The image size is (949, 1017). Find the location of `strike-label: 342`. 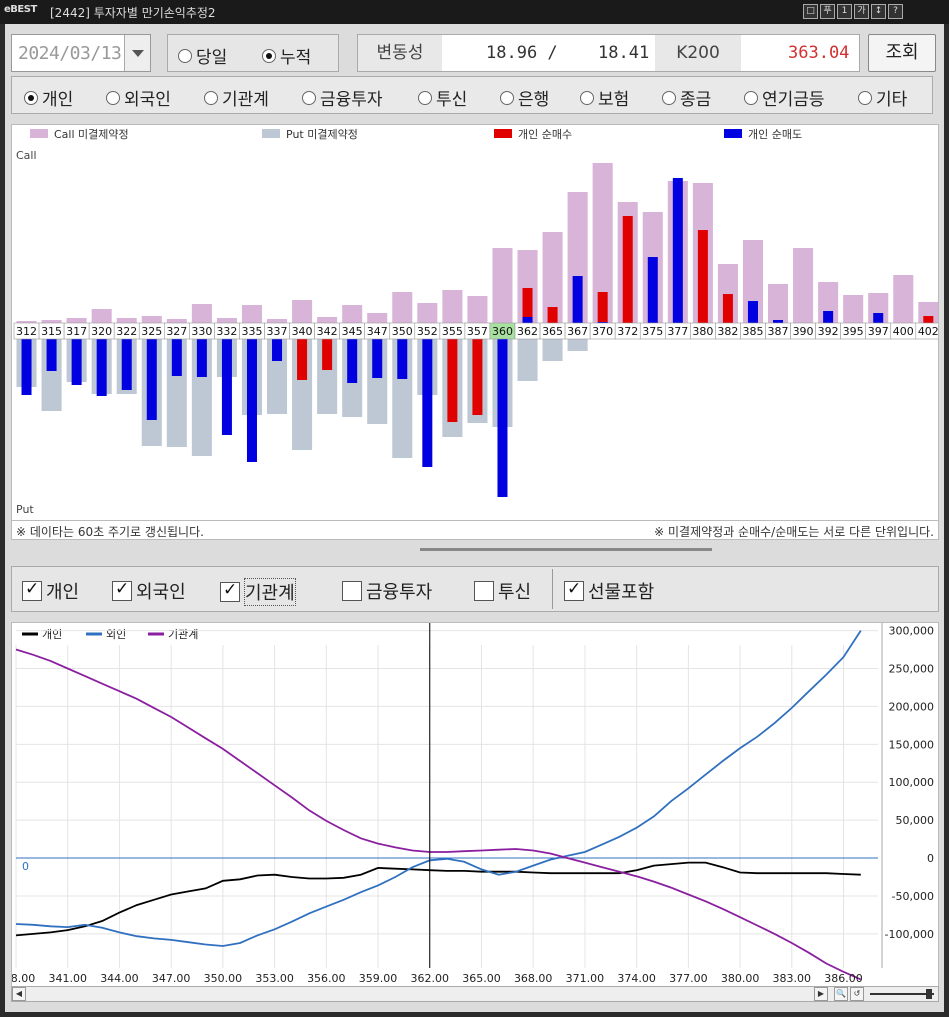

strike-label: 342 is located at coordinates (327, 331).